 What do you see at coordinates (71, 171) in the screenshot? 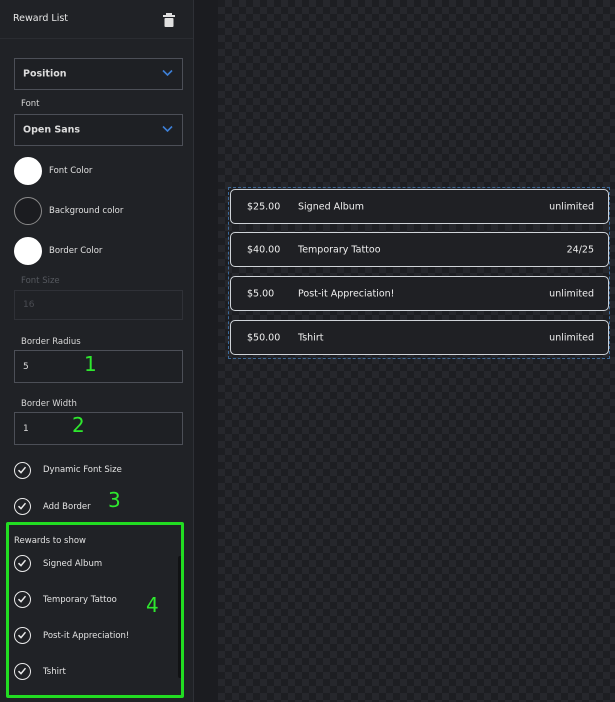
I see `font-color-label: Font Color` at bounding box center [71, 171].